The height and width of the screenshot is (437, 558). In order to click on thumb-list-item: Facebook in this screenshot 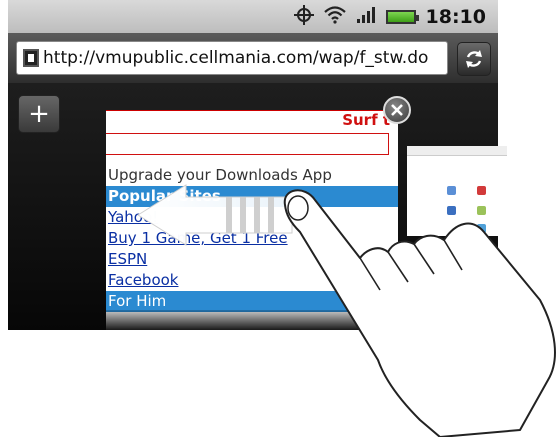, I will do `click(252, 280)`.